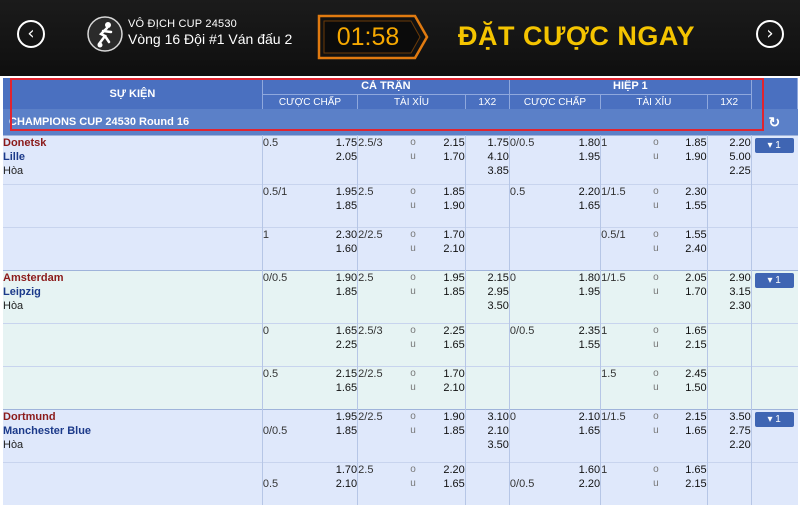 The height and width of the screenshot is (505, 800). Describe the element at coordinates (583, 417) in the screenshot. I see `h1-handicap-odds-value: 2.10` at that location.